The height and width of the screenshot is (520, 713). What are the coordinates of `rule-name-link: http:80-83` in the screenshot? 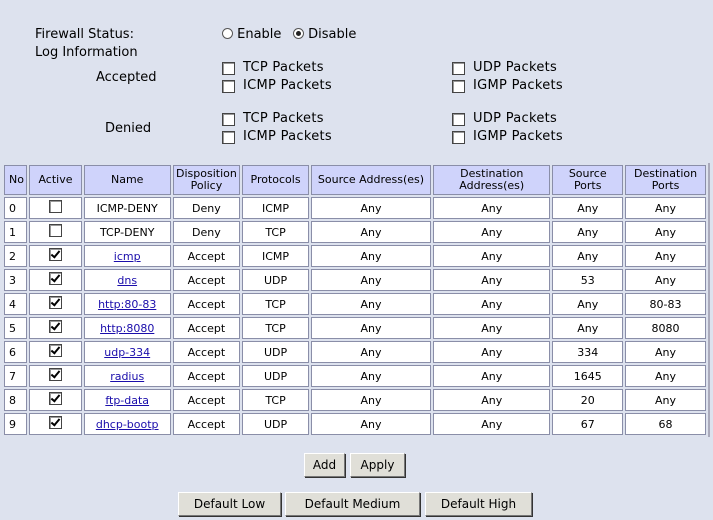 It's located at (127, 304).